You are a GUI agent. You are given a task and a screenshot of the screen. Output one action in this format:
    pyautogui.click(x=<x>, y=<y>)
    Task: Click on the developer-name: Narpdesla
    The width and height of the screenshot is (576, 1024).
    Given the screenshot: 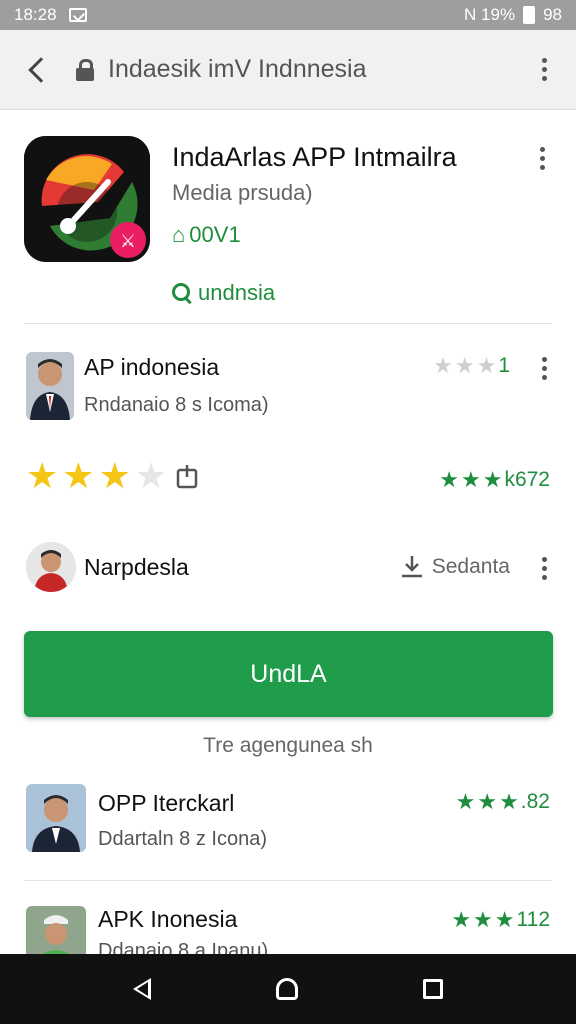 What is the action you would take?
    pyautogui.click(x=136, y=567)
    